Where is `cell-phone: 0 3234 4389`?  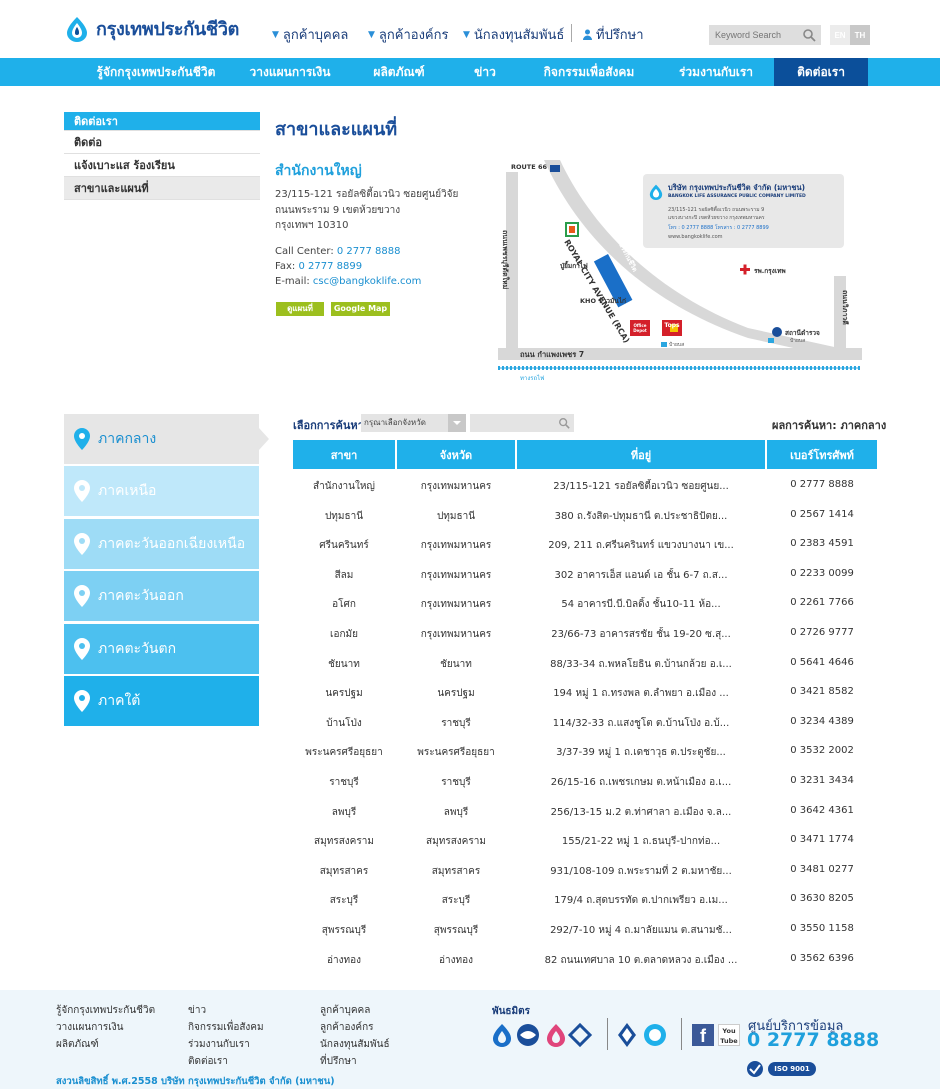
cell-phone: 0 3234 4389 is located at coordinates (822, 721).